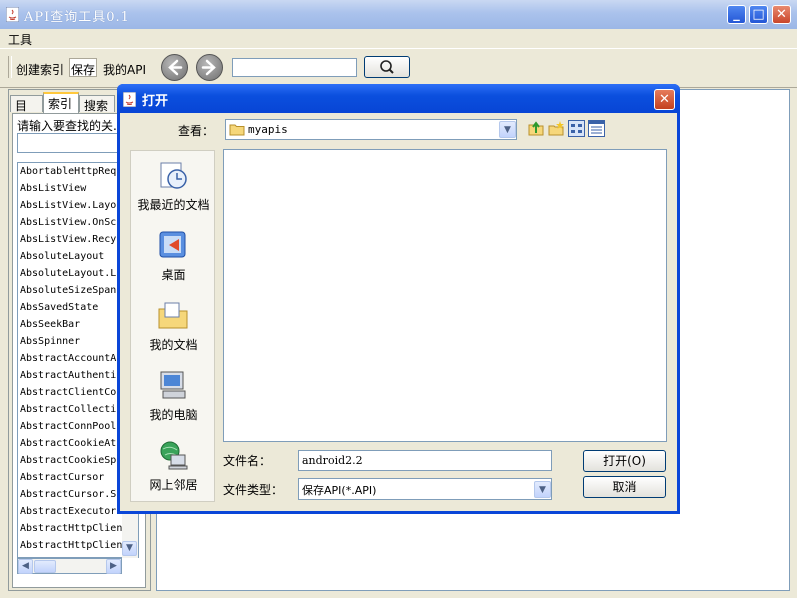 The height and width of the screenshot is (598, 797). Describe the element at coordinates (129, 548) in the screenshot. I see `scroll-down-button: ▼` at that location.